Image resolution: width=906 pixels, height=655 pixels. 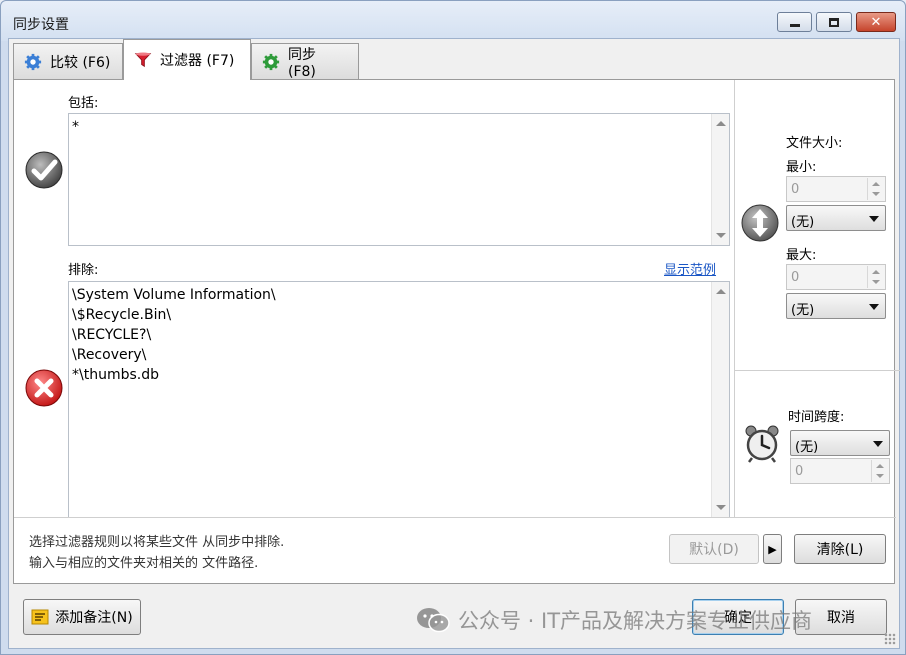 What do you see at coordinates (875, 189) in the screenshot?
I see `min-size-arrows` at bounding box center [875, 189].